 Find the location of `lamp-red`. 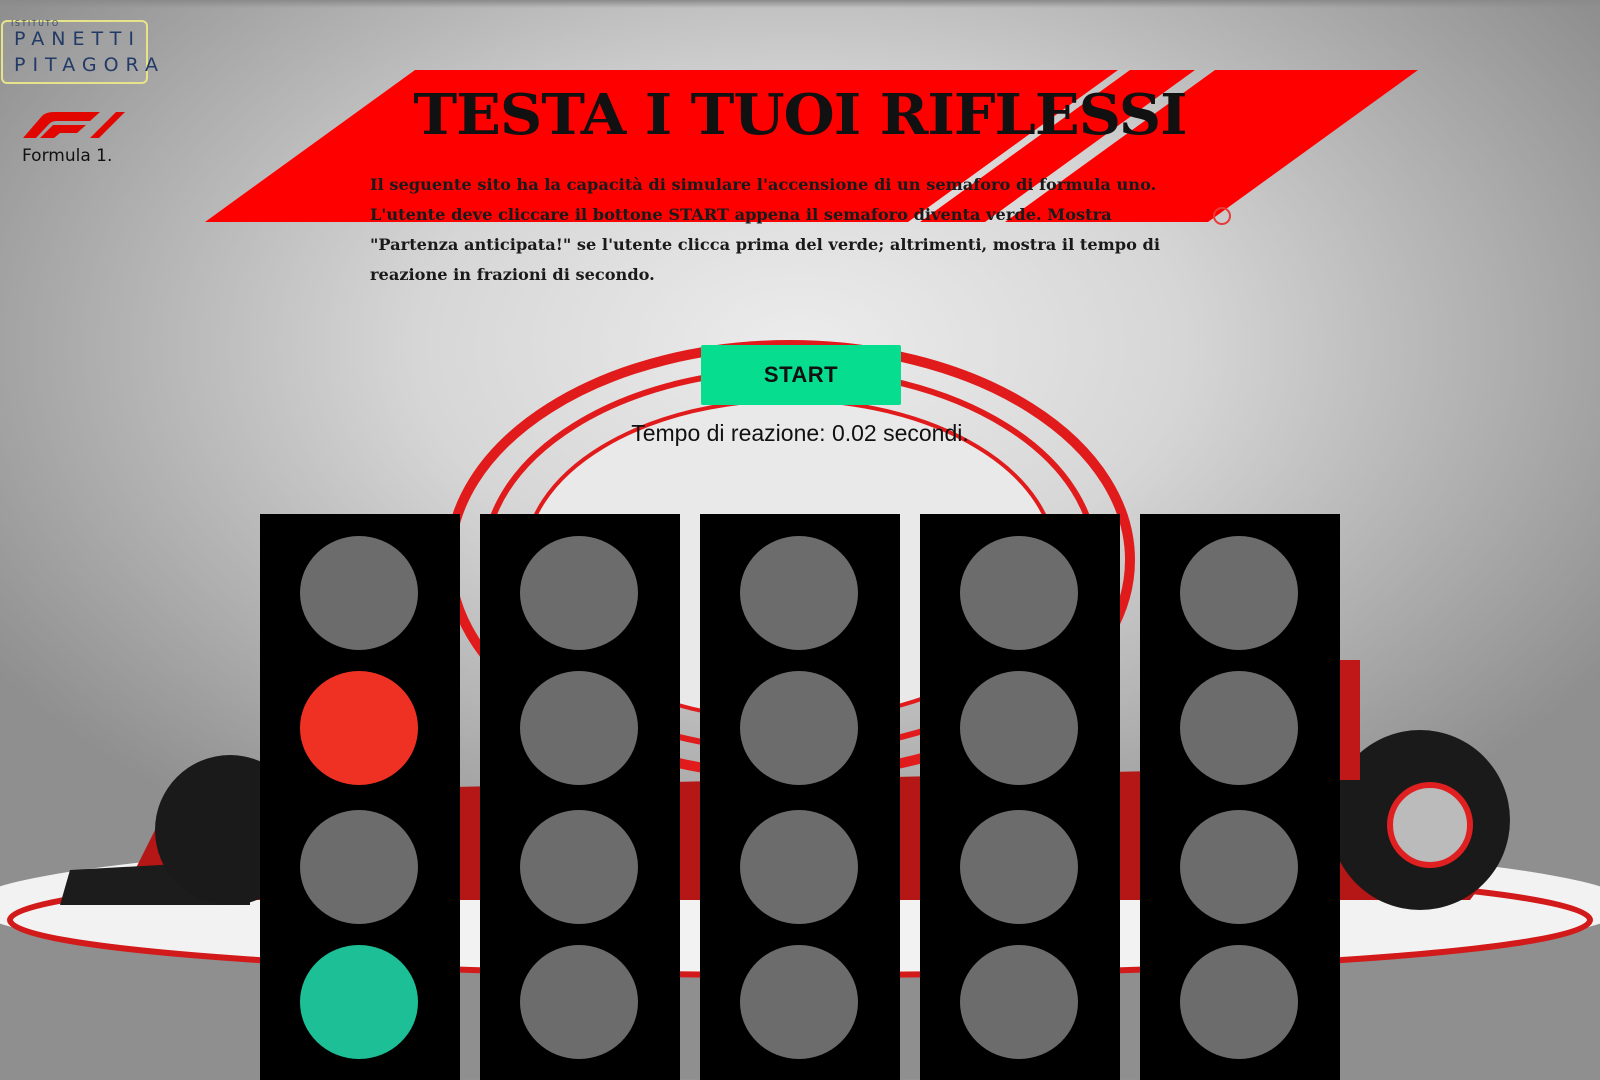

lamp-red is located at coordinates (359, 728).